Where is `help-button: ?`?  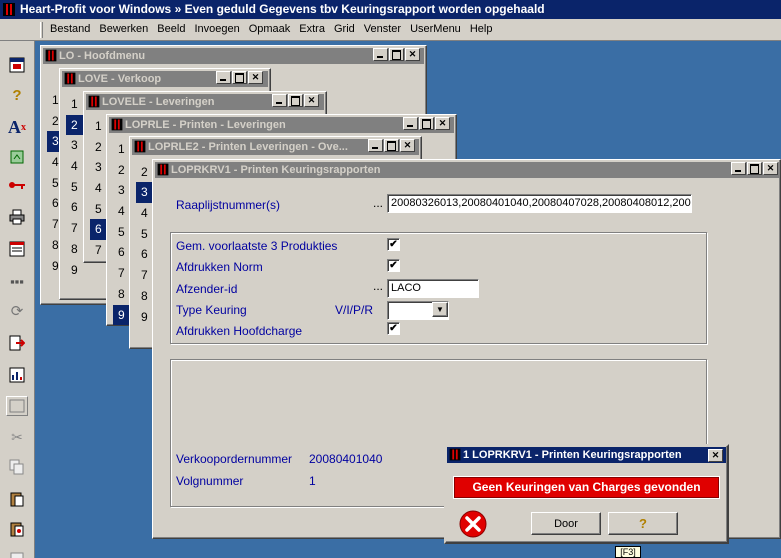 help-button: ? is located at coordinates (643, 523).